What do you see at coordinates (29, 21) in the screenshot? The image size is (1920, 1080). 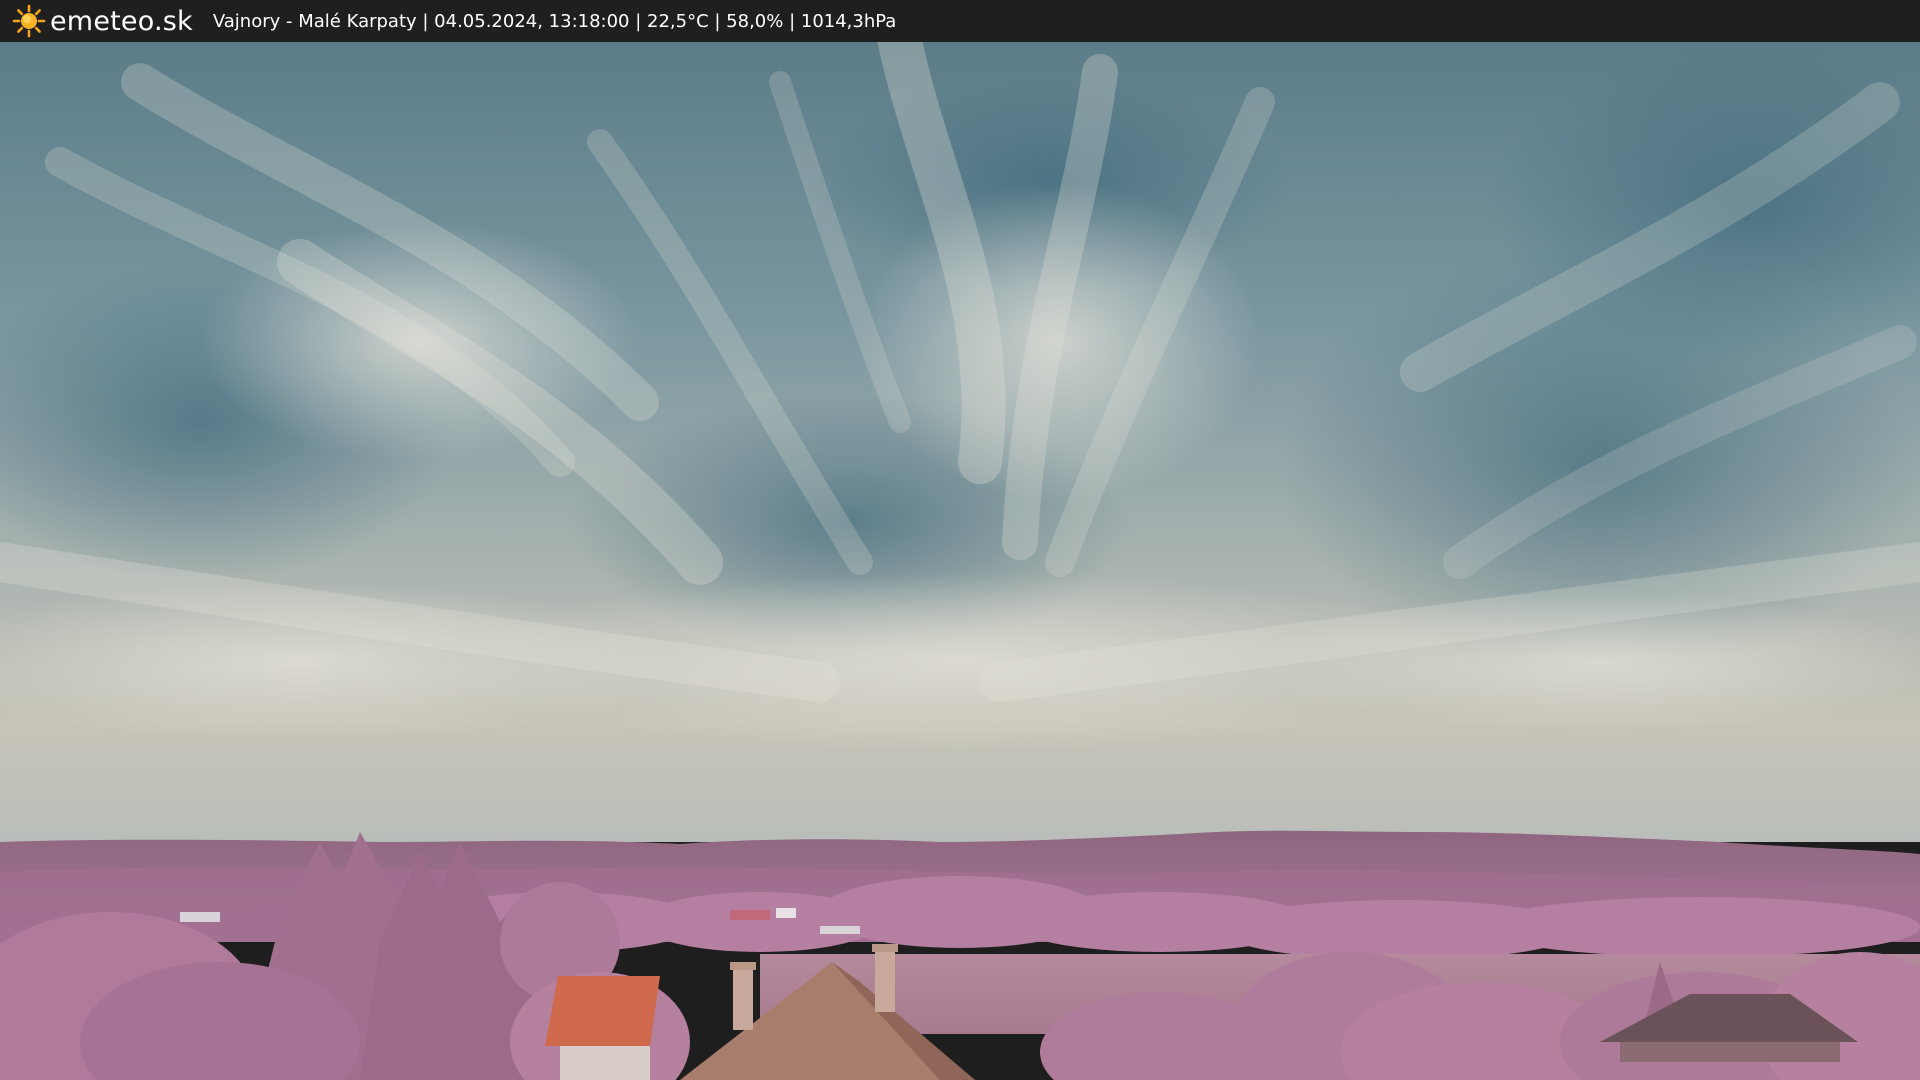 I see `sun-icon` at bounding box center [29, 21].